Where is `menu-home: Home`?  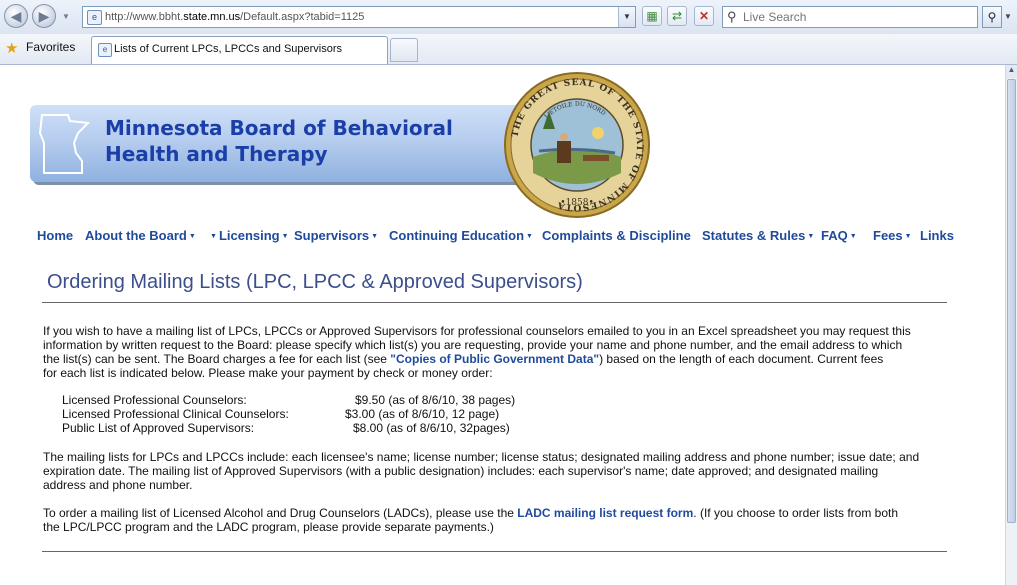
menu-home: Home is located at coordinates (55, 235).